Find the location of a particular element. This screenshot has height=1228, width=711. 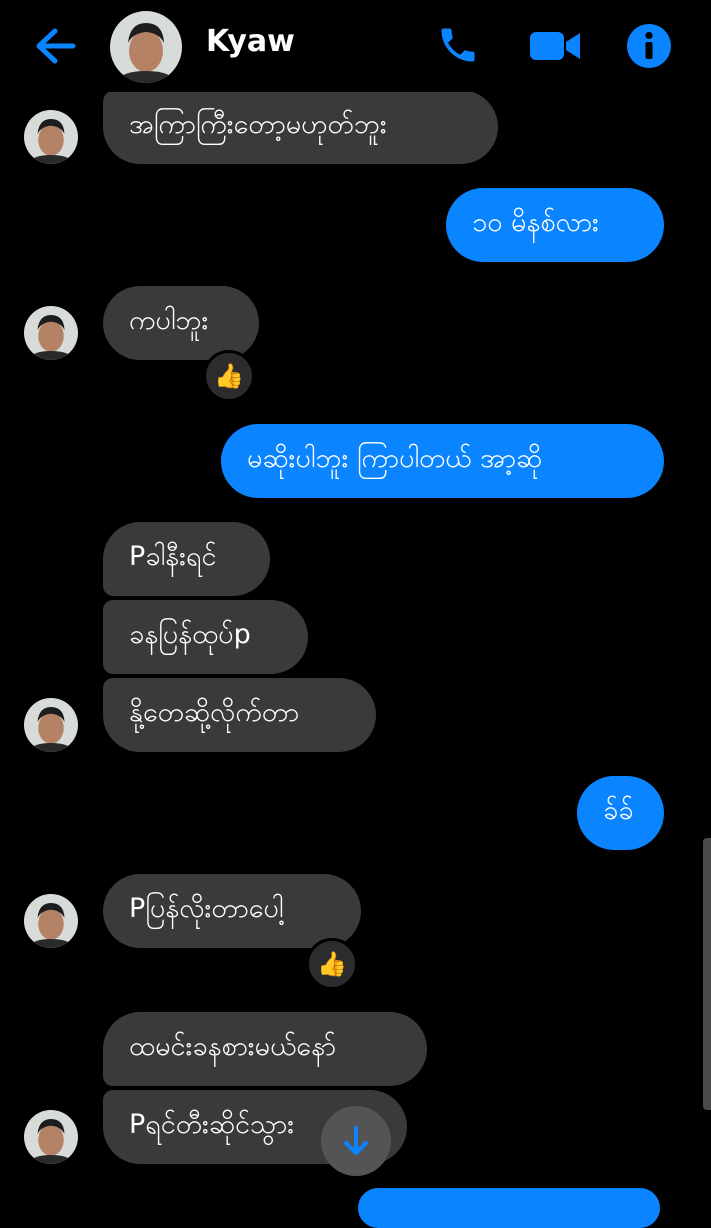

message-bubble-outgoing: ခ်ခ် is located at coordinates (620, 813).